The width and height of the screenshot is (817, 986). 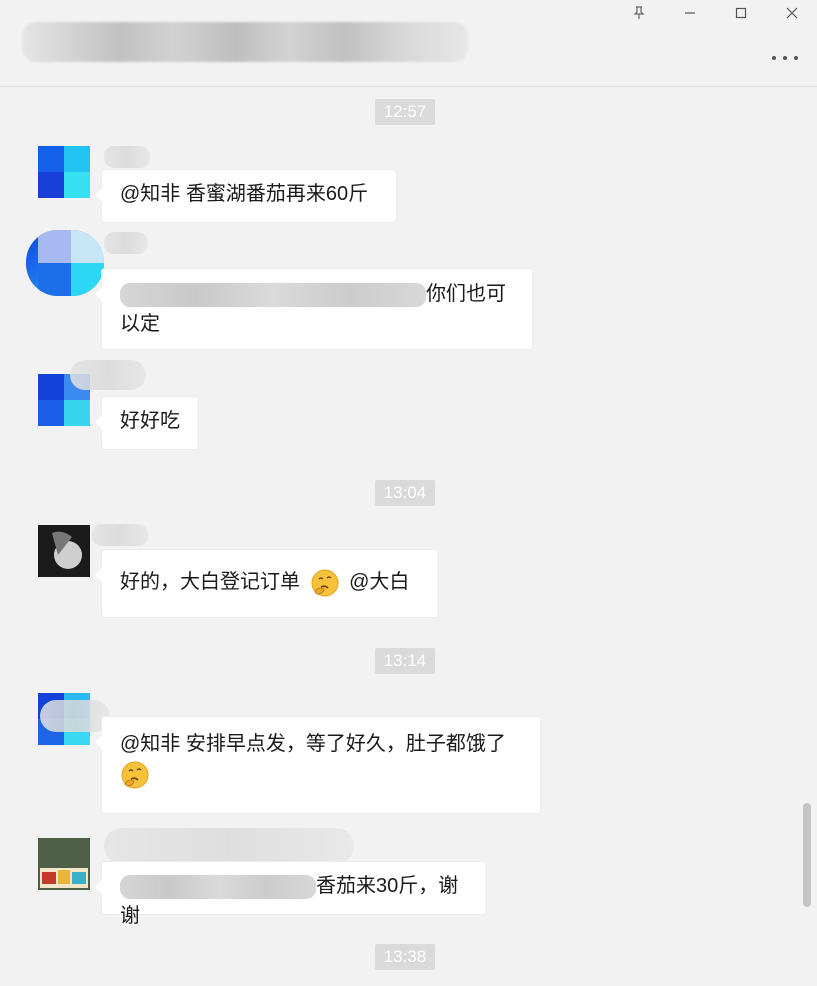 I want to click on maximize-icon, so click(x=741, y=15).